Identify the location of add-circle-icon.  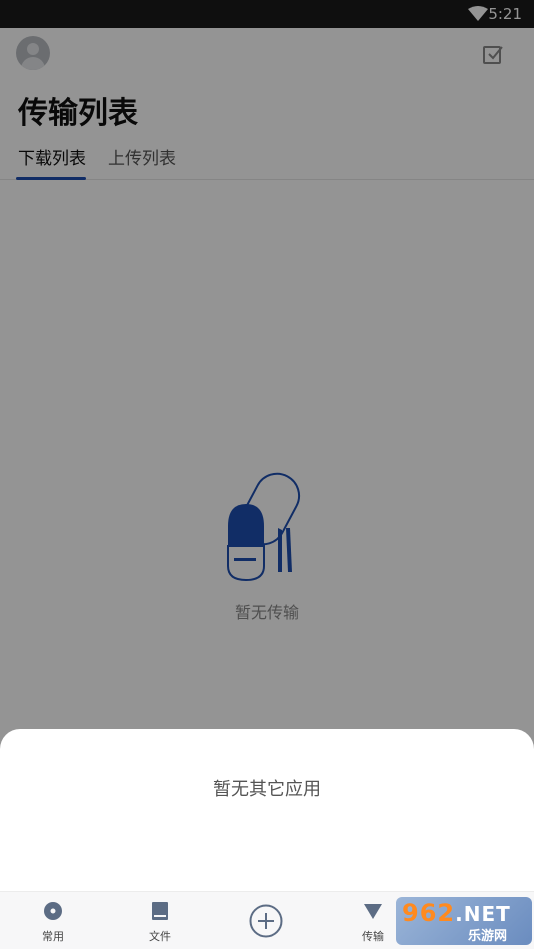
(266, 921).